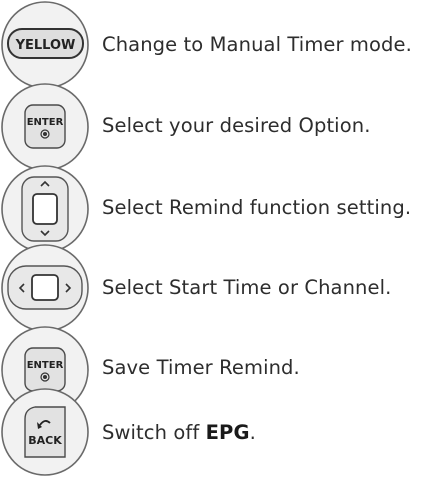  What do you see at coordinates (252, 432) in the screenshot?
I see `period-text: .` at bounding box center [252, 432].